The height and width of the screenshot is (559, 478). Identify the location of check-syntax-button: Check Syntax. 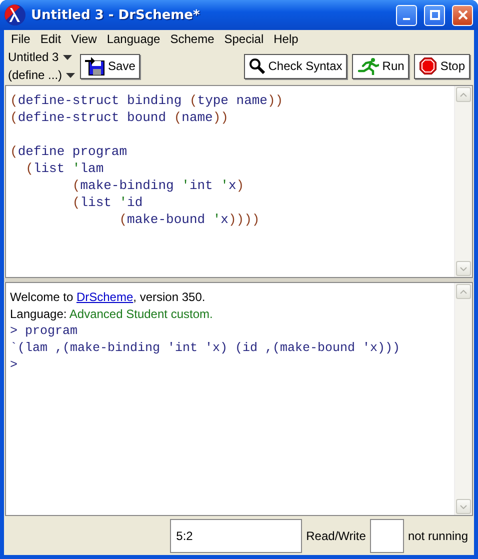
(296, 66).